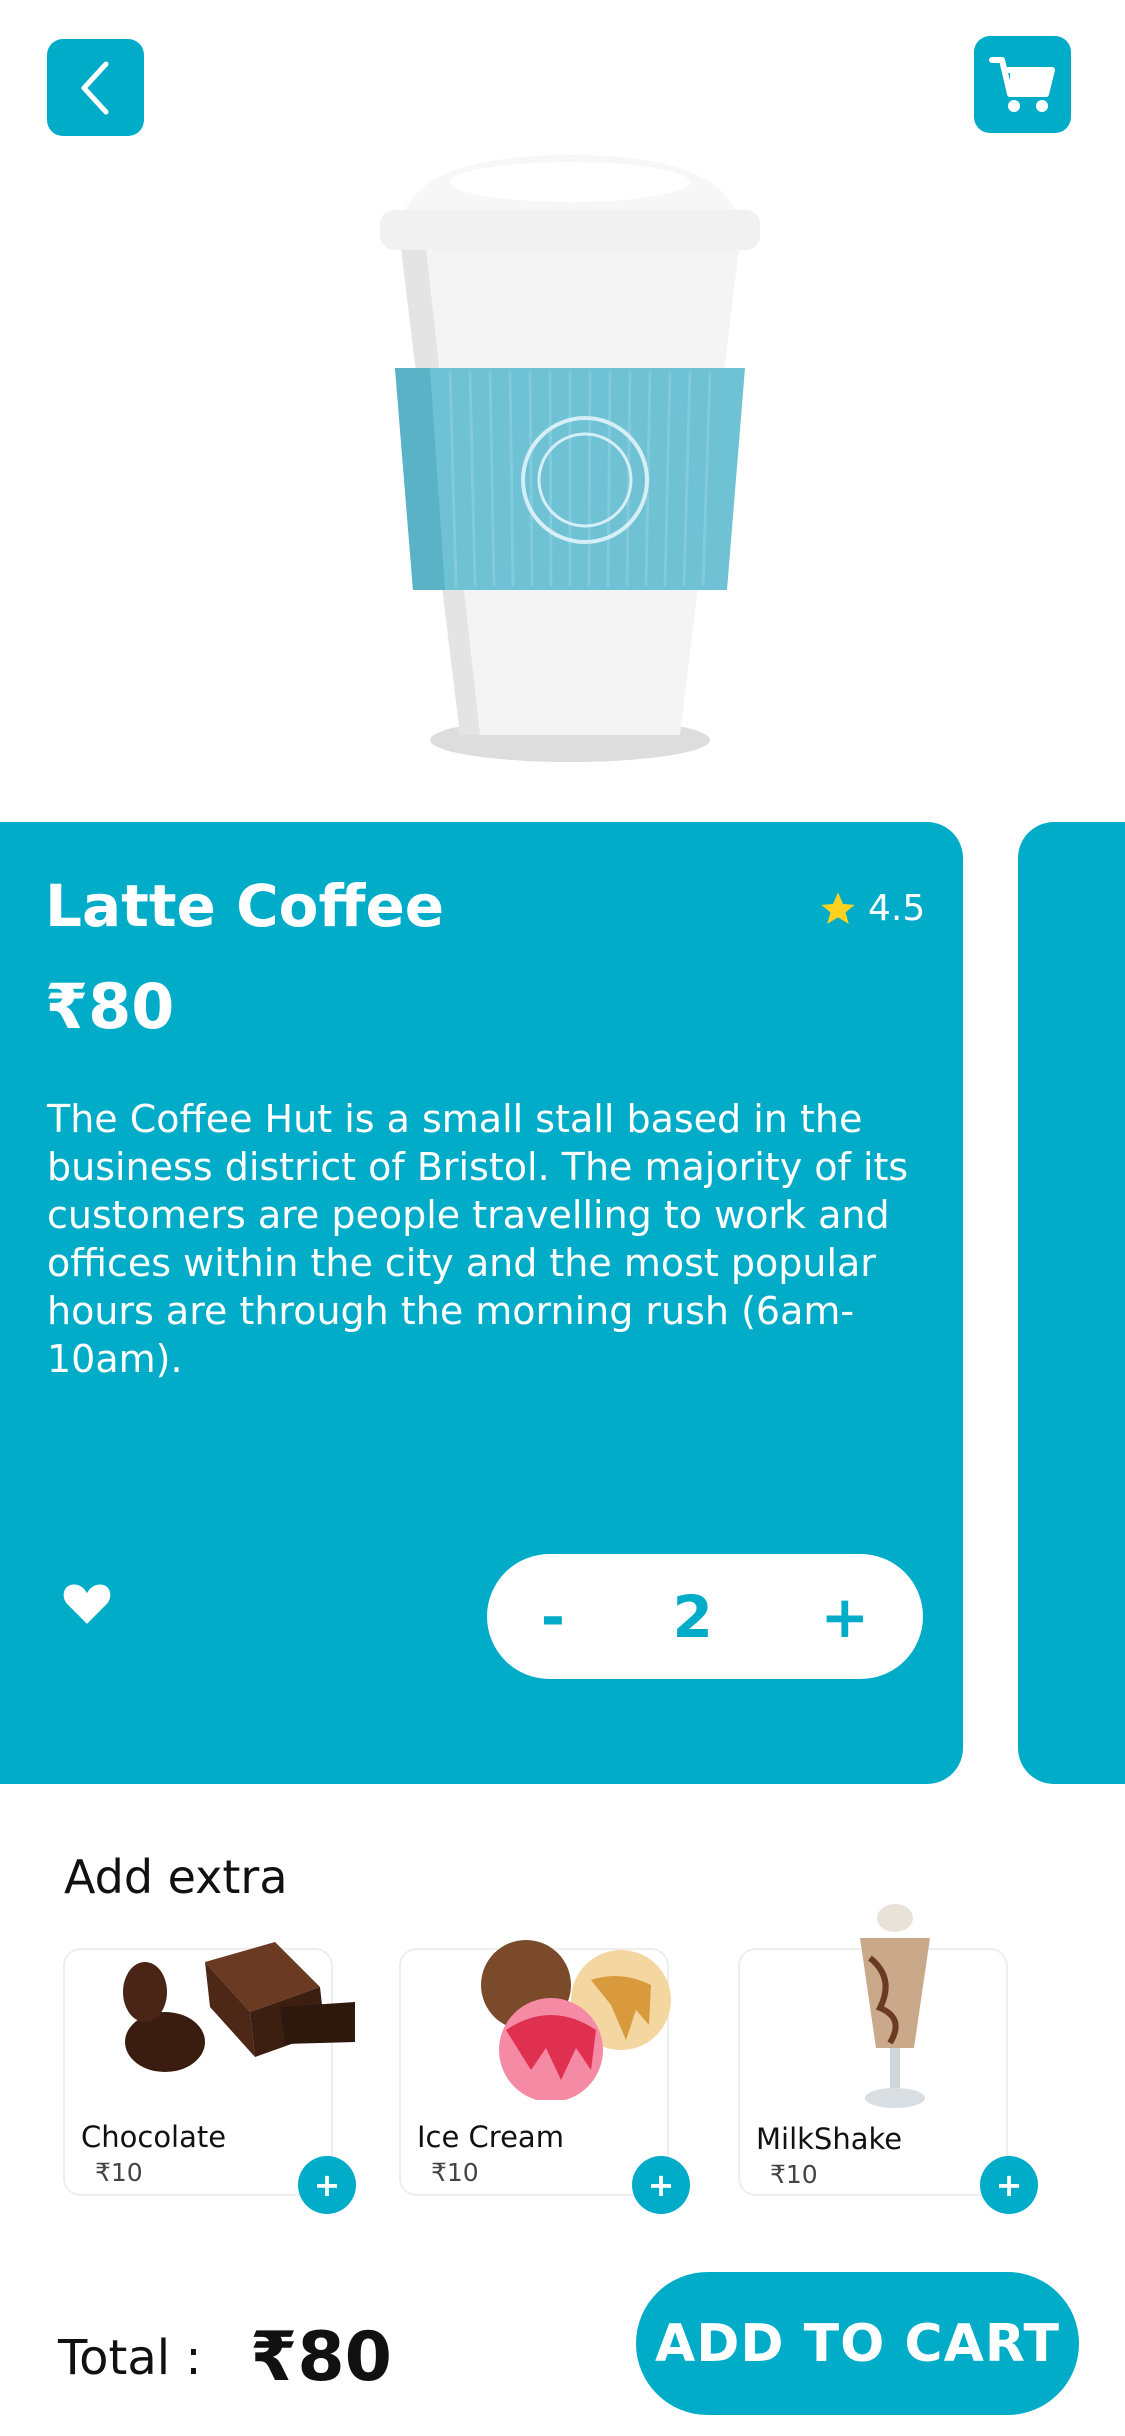  Describe the element at coordinates (154, 2137) in the screenshot. I see `extra-name: Chocolate` at that location.